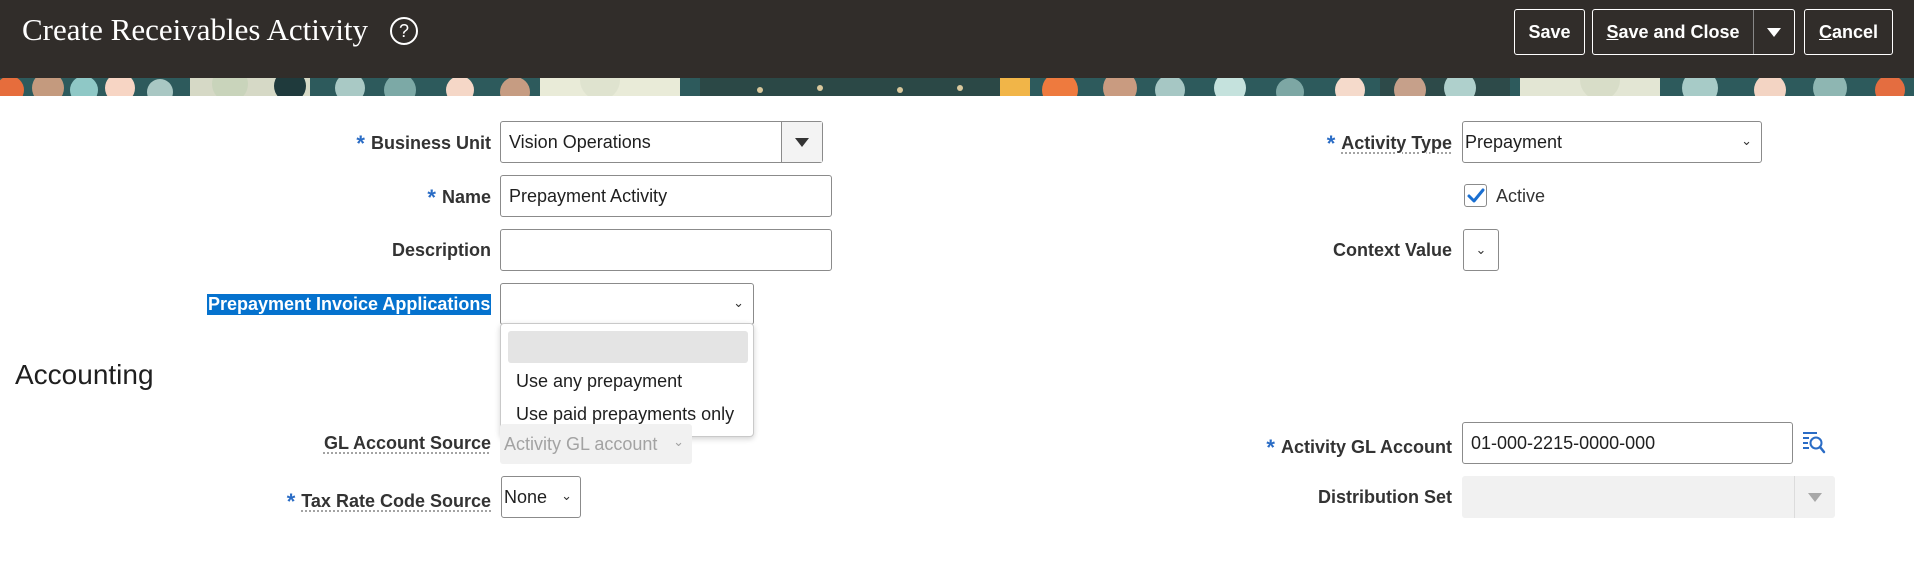 This screenshot has height=575, width=1914. Describe the element at coordinates (441, 250) in the screenshot. I see `description-label: Description` at that location.